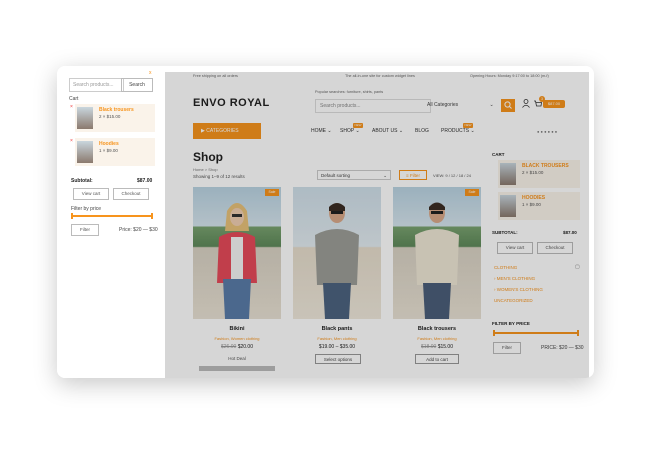 The height and width of the screenshot is (450, 650). What do you see at coordinates (321, 131) in the screenshot?
I see `nav-home: HOME ⌄` at bounding box center [321, 131].